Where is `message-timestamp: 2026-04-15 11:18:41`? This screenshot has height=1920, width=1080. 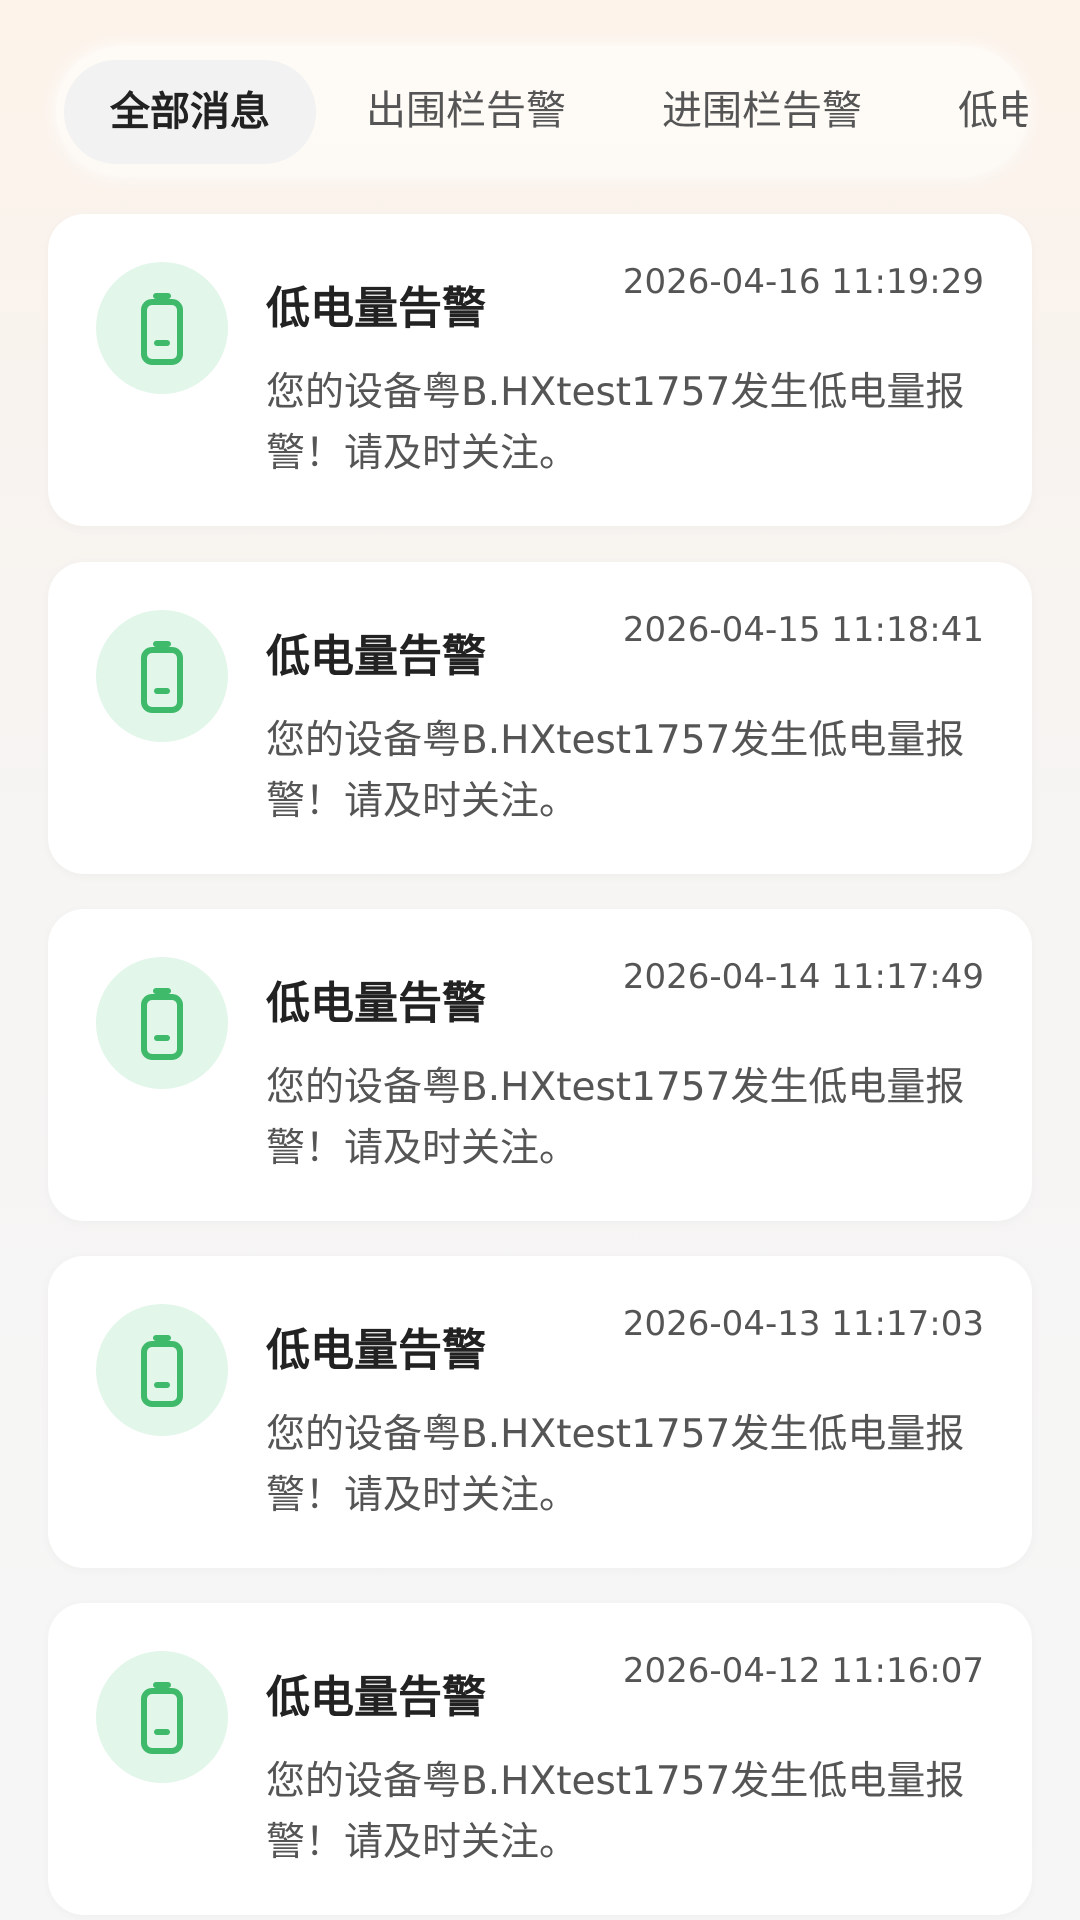 message-timestamp: 2026-04-15 11:18:41 is located at coordinates (803, 630).